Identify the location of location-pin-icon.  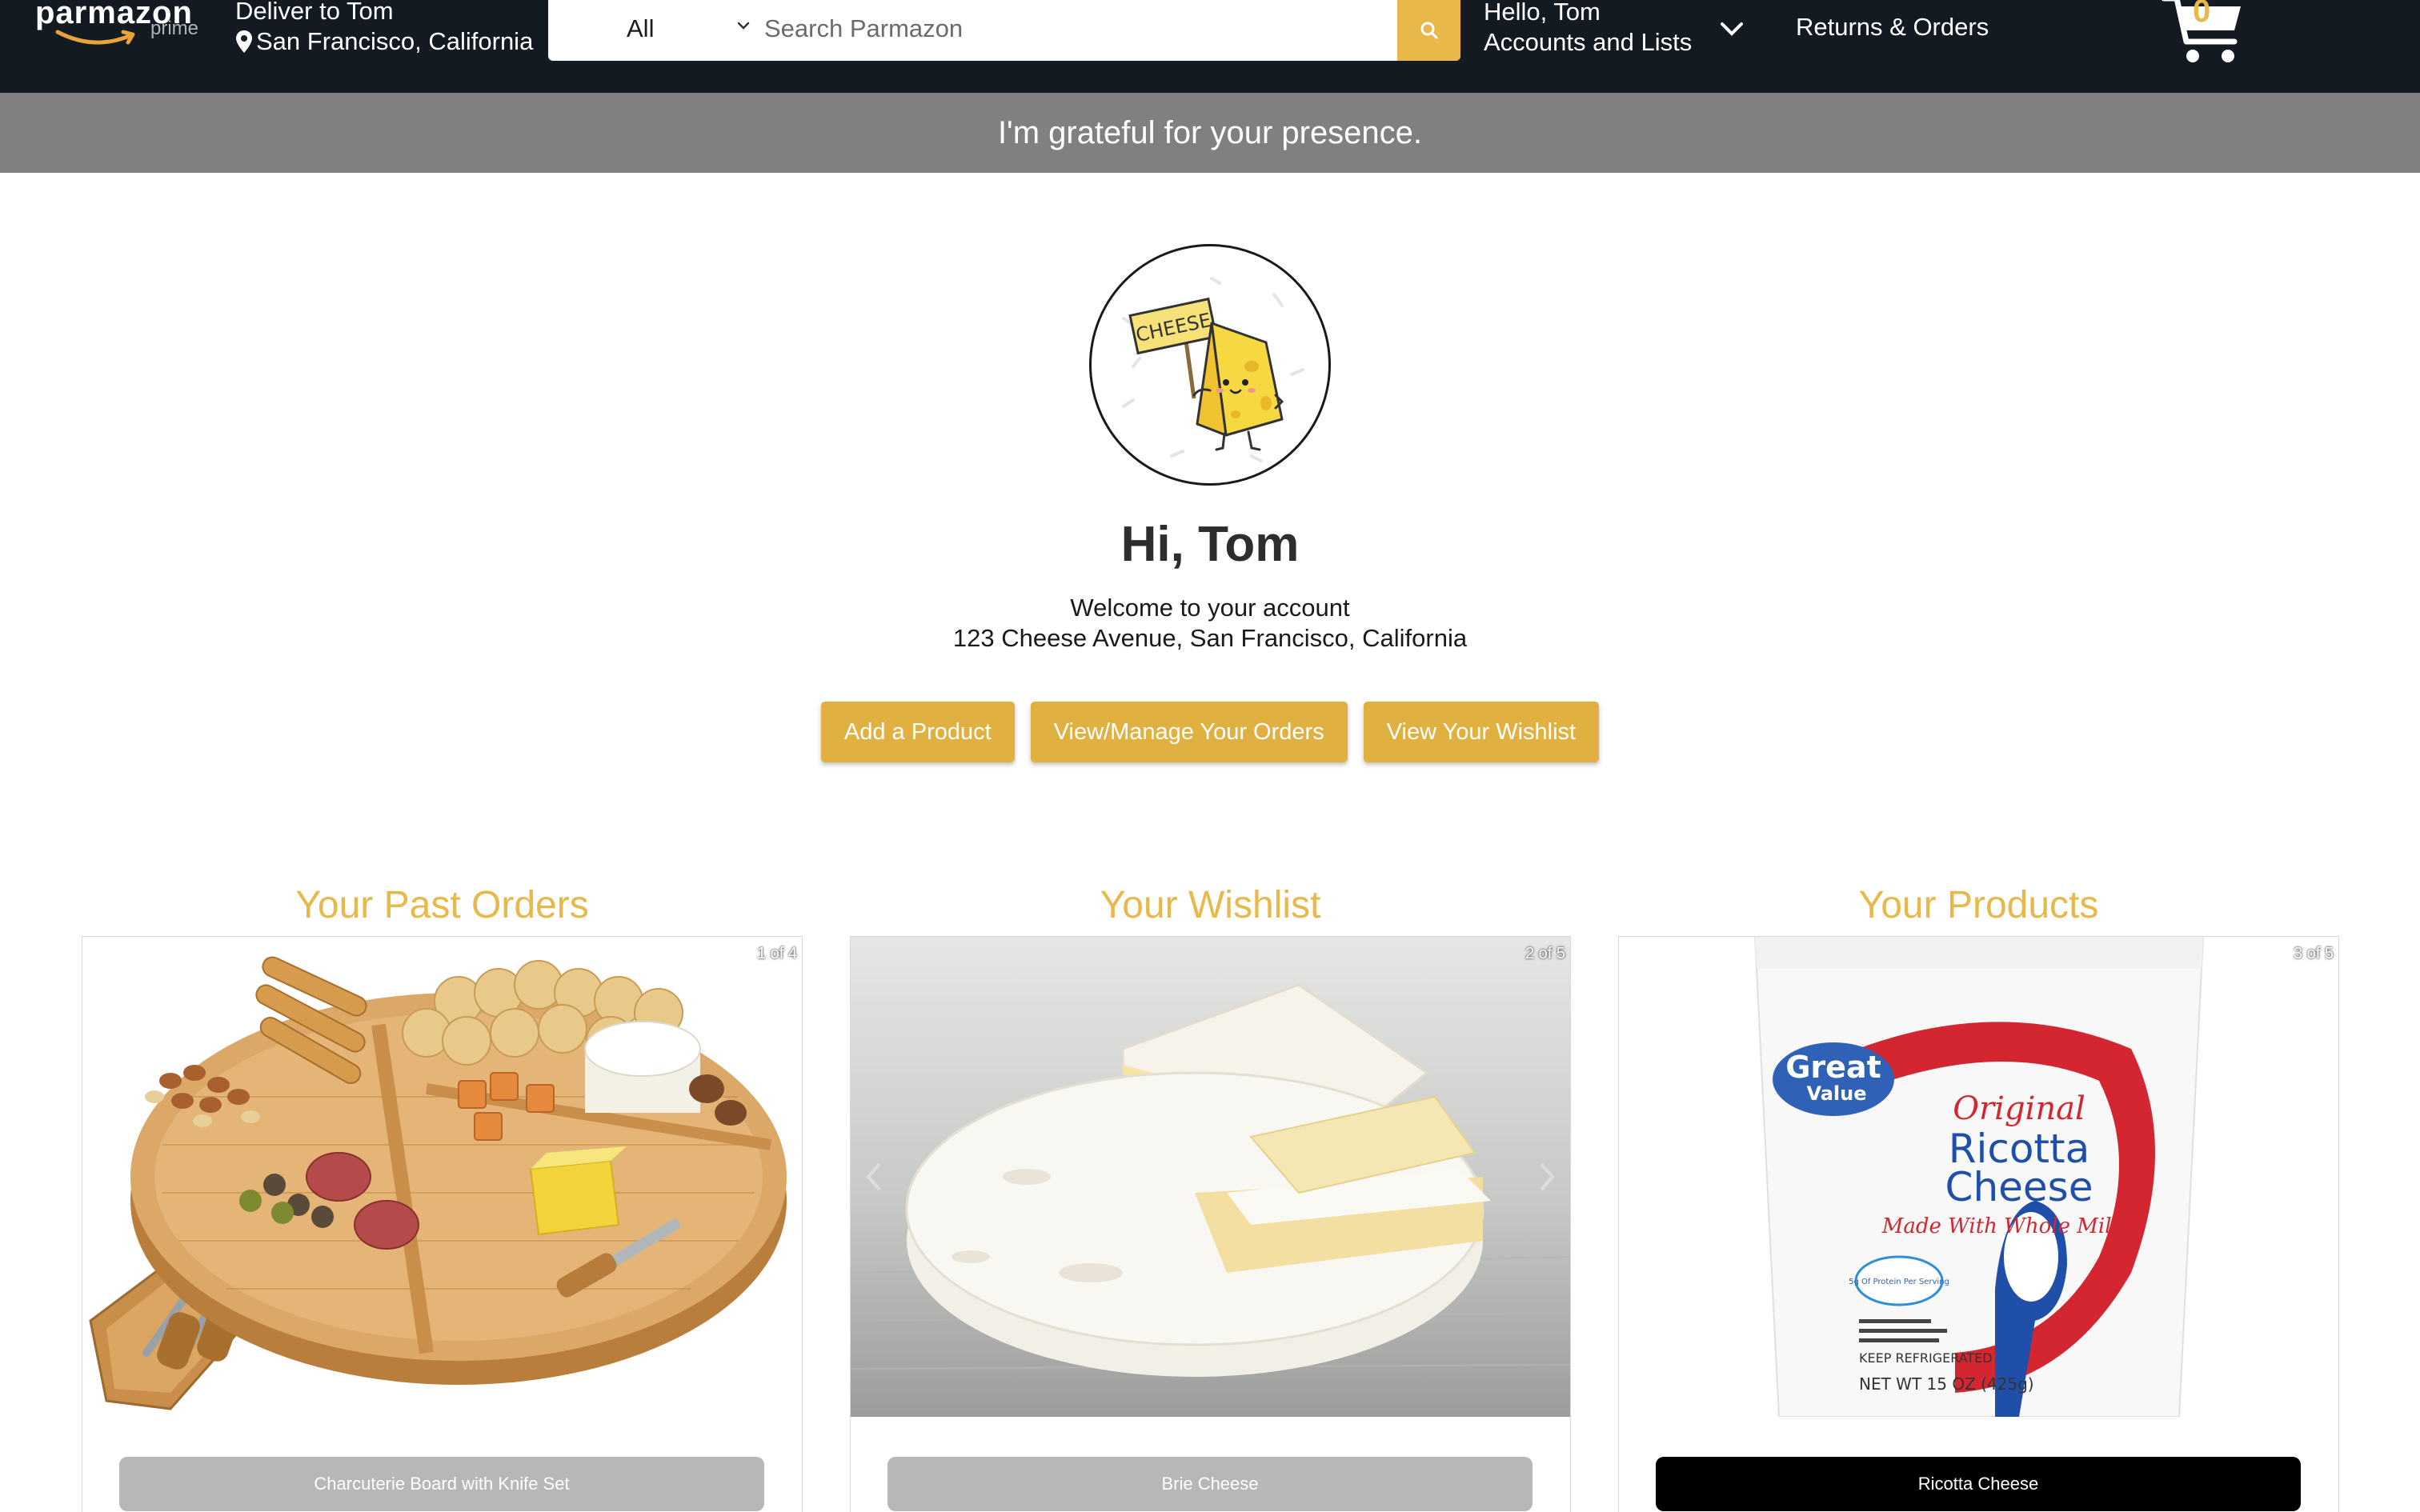
(244, 41).